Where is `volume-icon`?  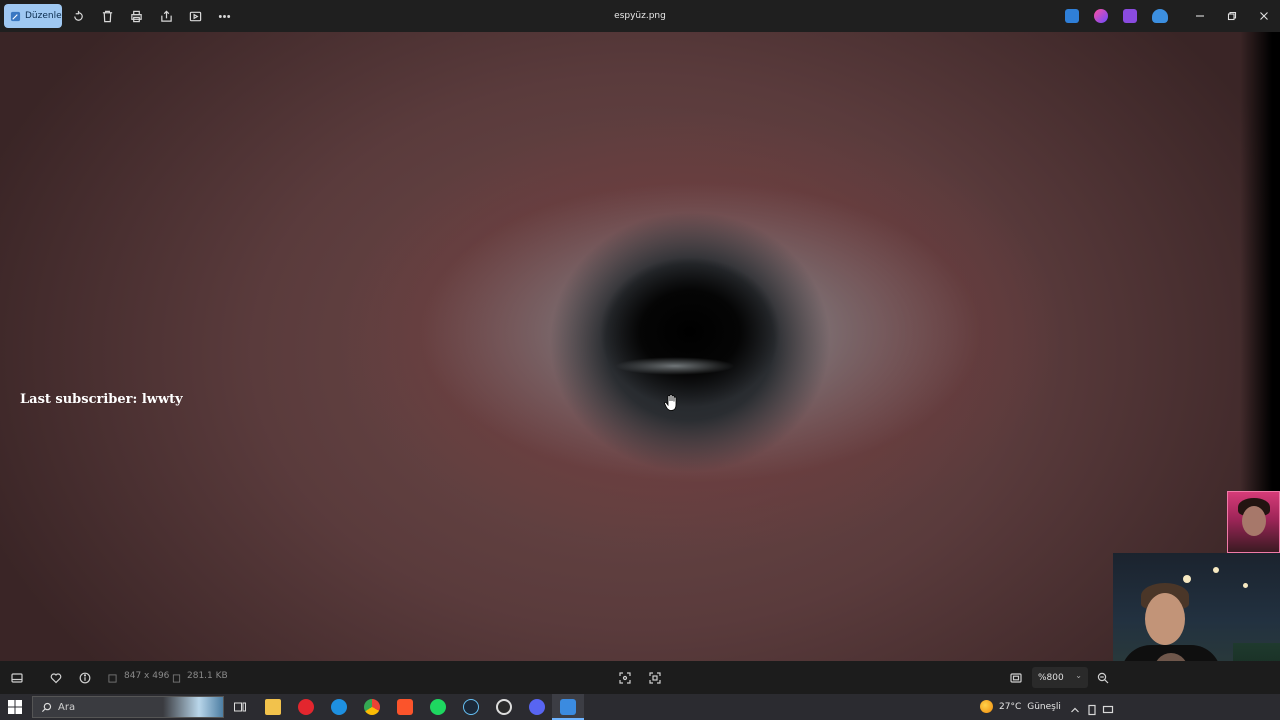 volume-icon is located at coordinates (1108, 707).